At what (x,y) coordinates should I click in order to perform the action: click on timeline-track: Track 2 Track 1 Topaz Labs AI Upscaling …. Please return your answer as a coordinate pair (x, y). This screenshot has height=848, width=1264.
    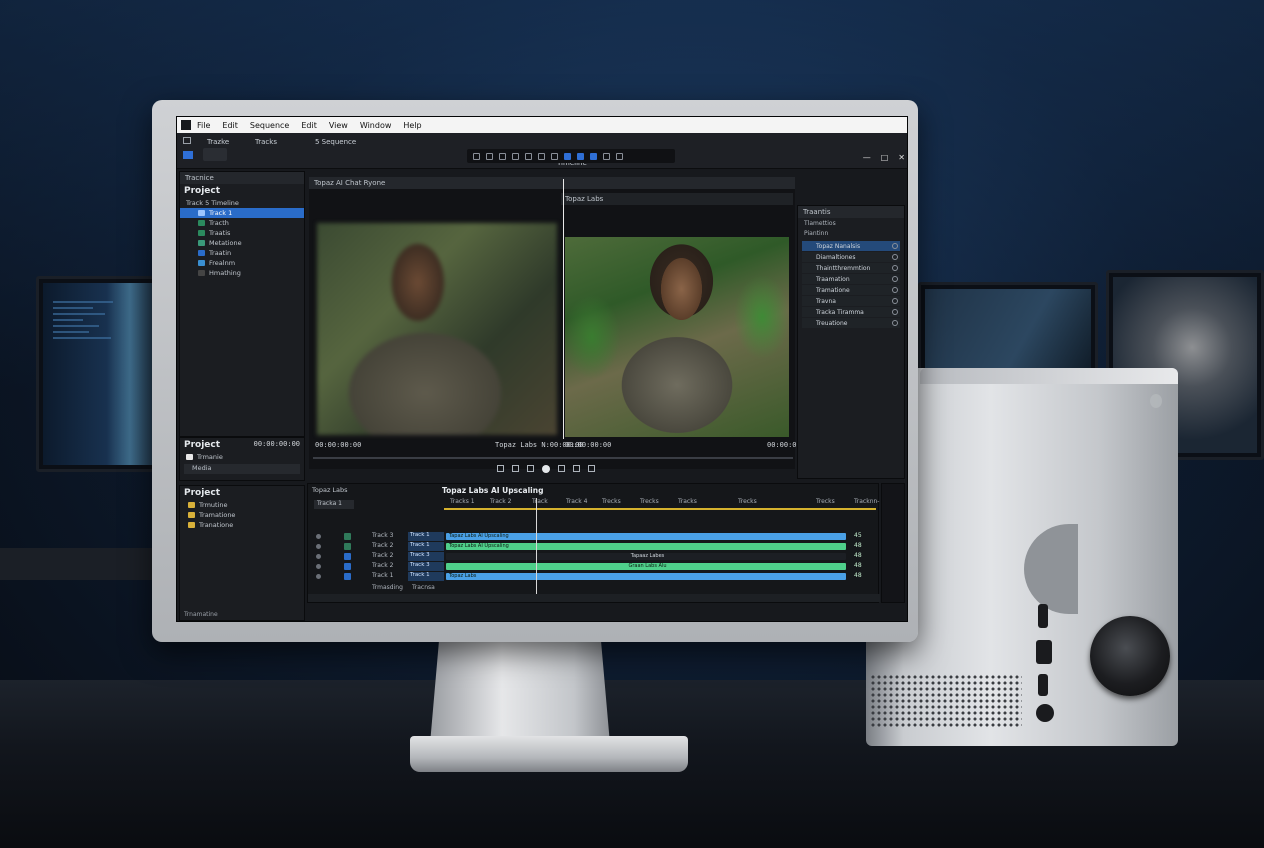
    Looking at the image, I should click on (594, 546).